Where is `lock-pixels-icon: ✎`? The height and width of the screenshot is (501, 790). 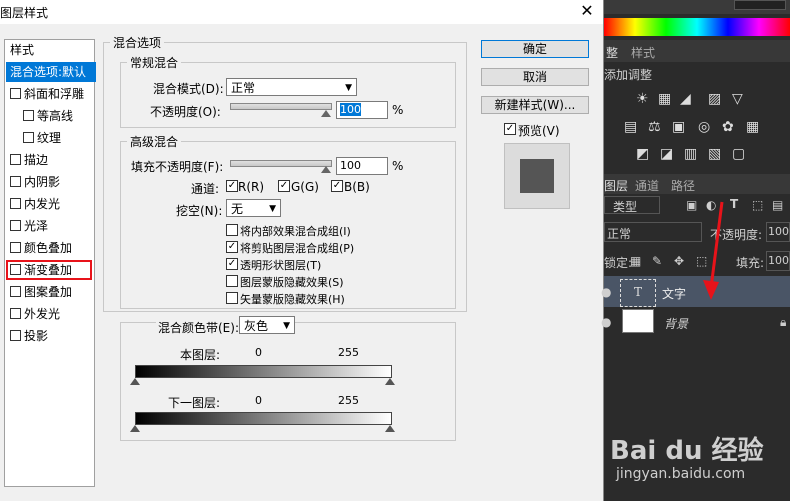 lock-pixels-icon: ✎ is located at coordinates (657, 261).